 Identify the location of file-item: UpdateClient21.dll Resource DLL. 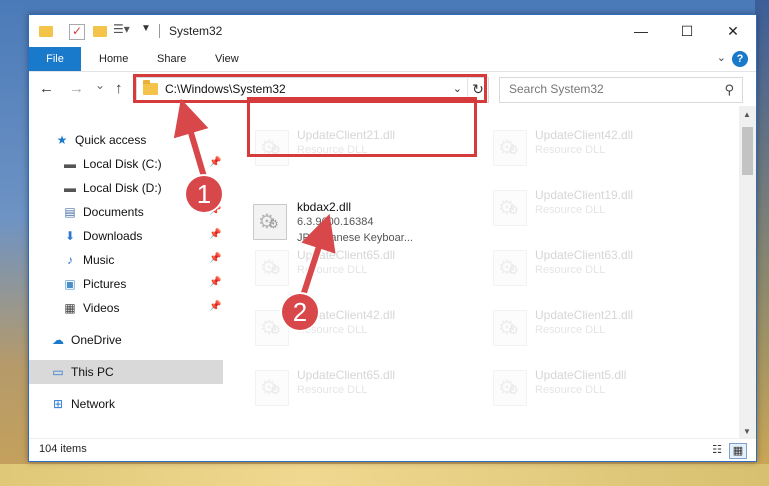
(576, 322).